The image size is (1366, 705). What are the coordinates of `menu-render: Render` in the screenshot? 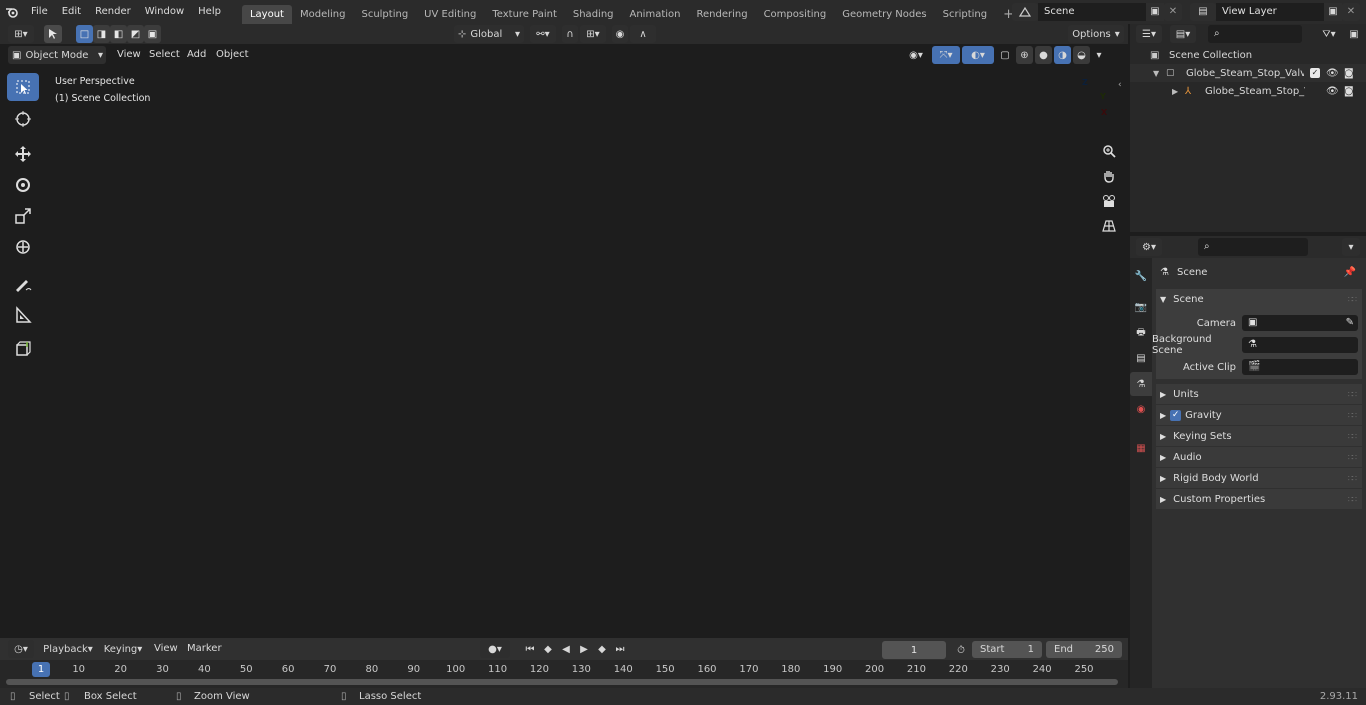 It's located at (113, 12).